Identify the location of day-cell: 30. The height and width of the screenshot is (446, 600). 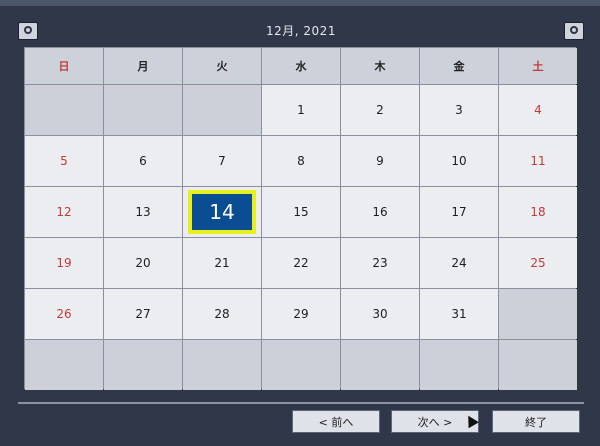
(380, 314).